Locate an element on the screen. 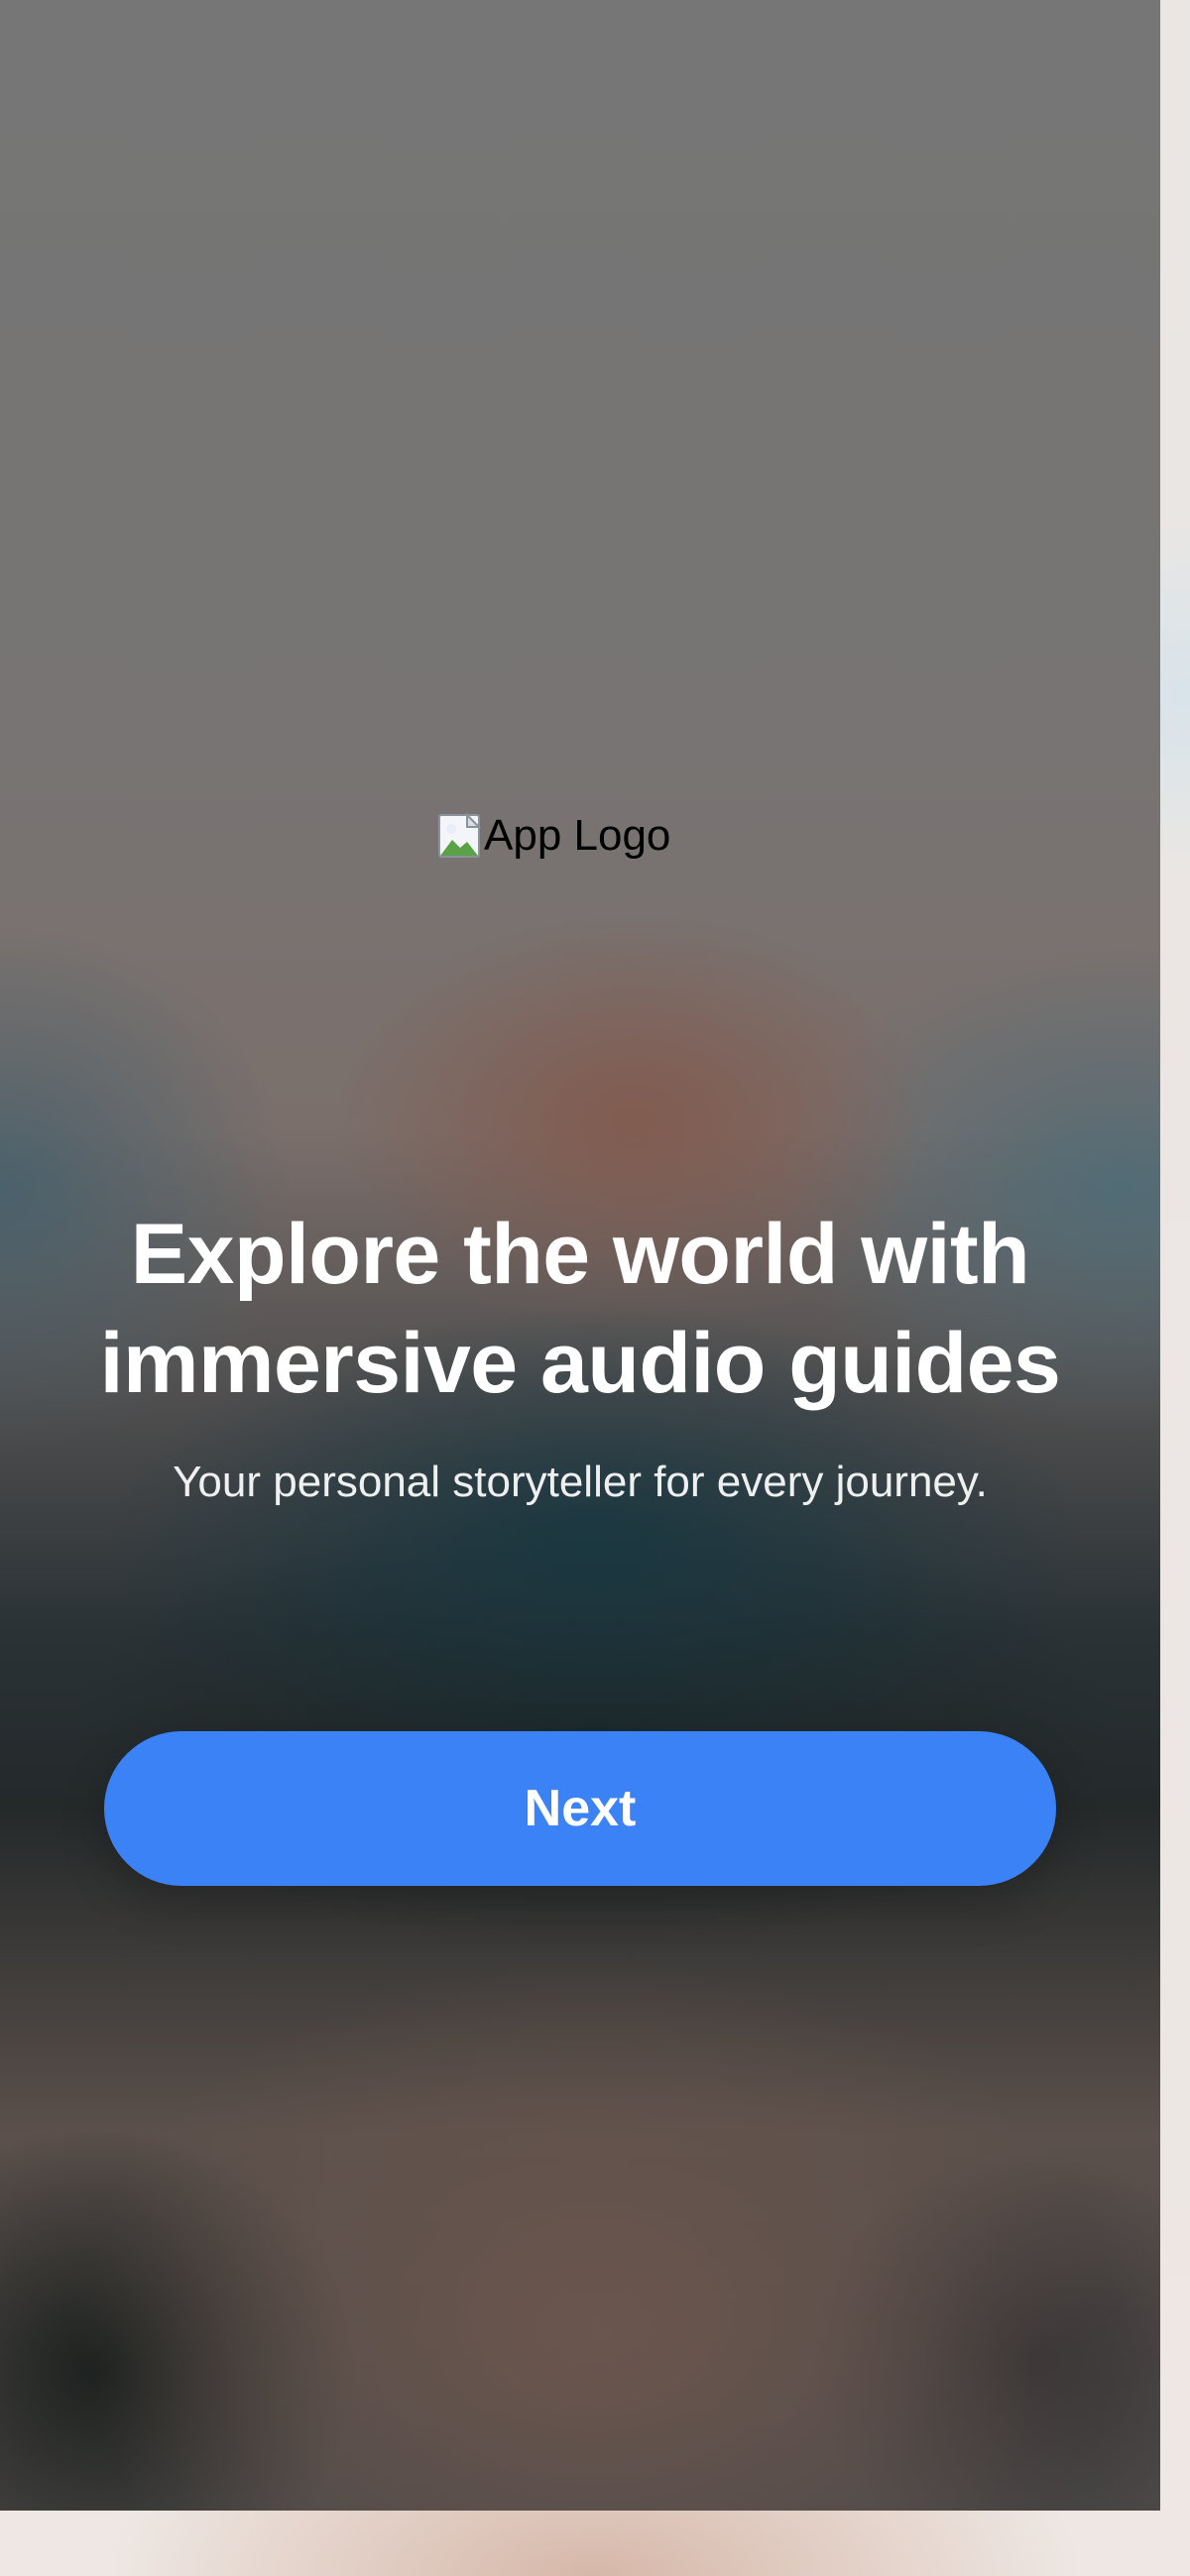  app-logo: App Logo is located at coordinates (553, 836).